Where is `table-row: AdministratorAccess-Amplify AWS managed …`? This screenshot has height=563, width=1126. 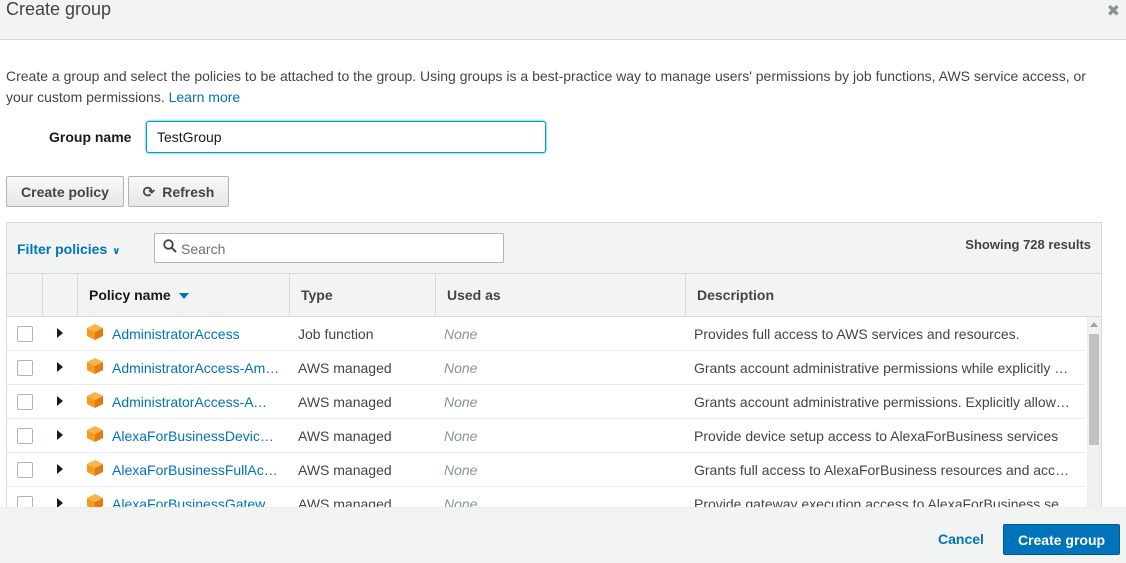 table-row: AdministratorAccess-Amplify AWS managed … is located at coordinates (546, 368).